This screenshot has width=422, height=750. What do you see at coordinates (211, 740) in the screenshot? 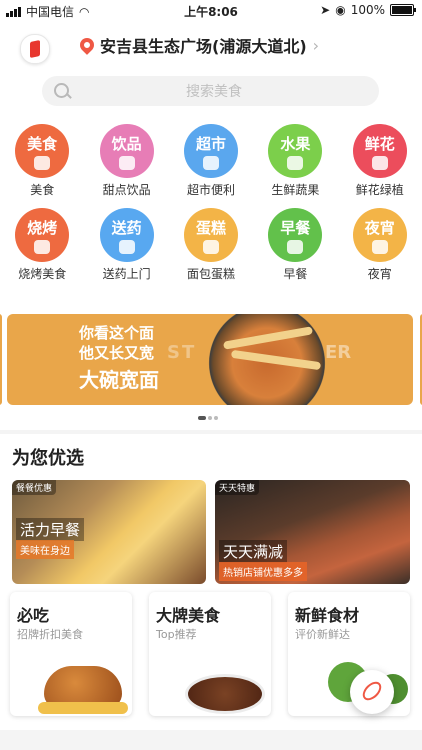
I see `next-section-peek` at bounding box center [211, 740].